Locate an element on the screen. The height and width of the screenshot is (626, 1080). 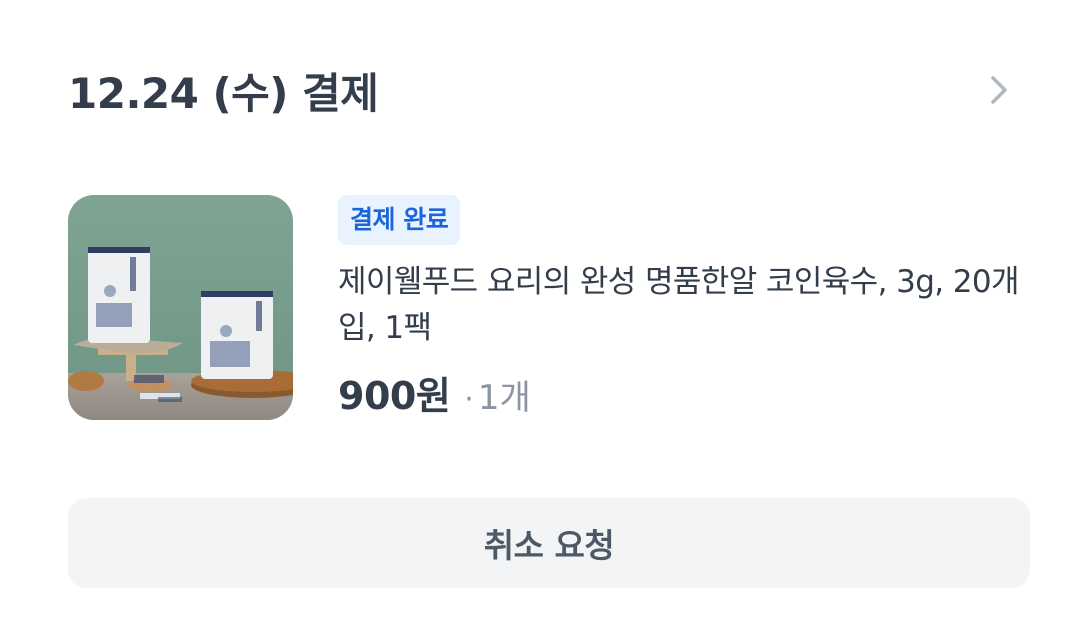
status-badge: 결제 완료 is located at coordinates (399, 220).